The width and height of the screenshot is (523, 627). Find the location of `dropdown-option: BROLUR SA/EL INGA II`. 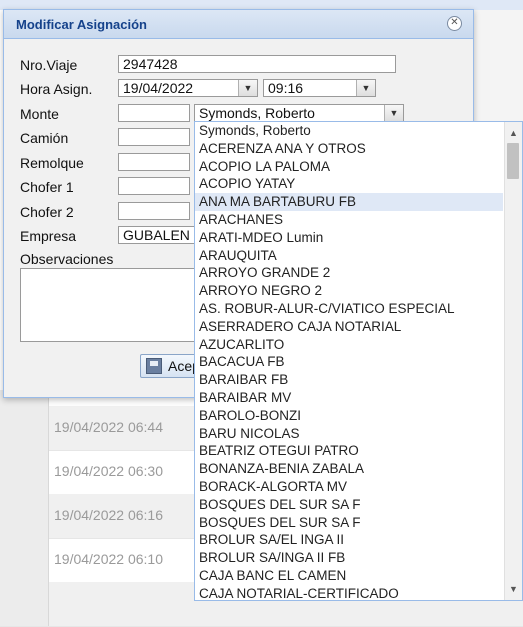

dropdown-option: BROLUR SA/EL INGA II is located at coordinates (349, 540).